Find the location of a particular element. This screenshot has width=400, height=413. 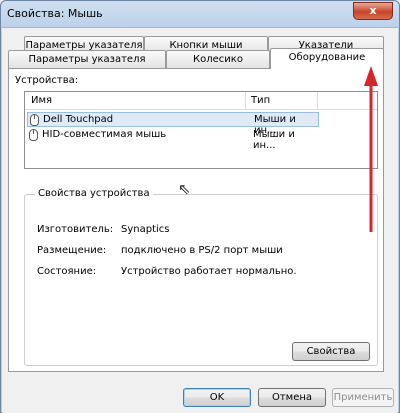

device-name: Dell Touchpad is located at coordinates (78, 119).